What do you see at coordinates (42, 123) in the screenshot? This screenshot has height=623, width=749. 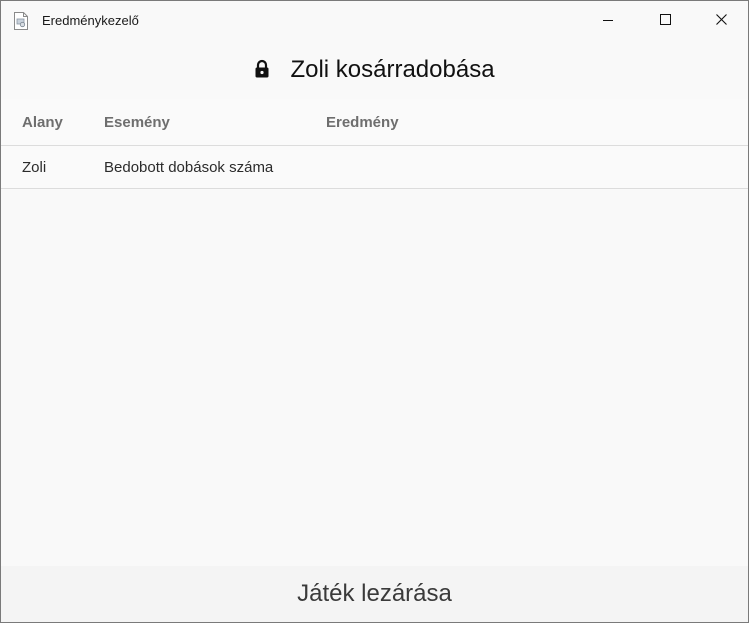 I see `column-header-alany: Alany` at bounding box center [42, 123].